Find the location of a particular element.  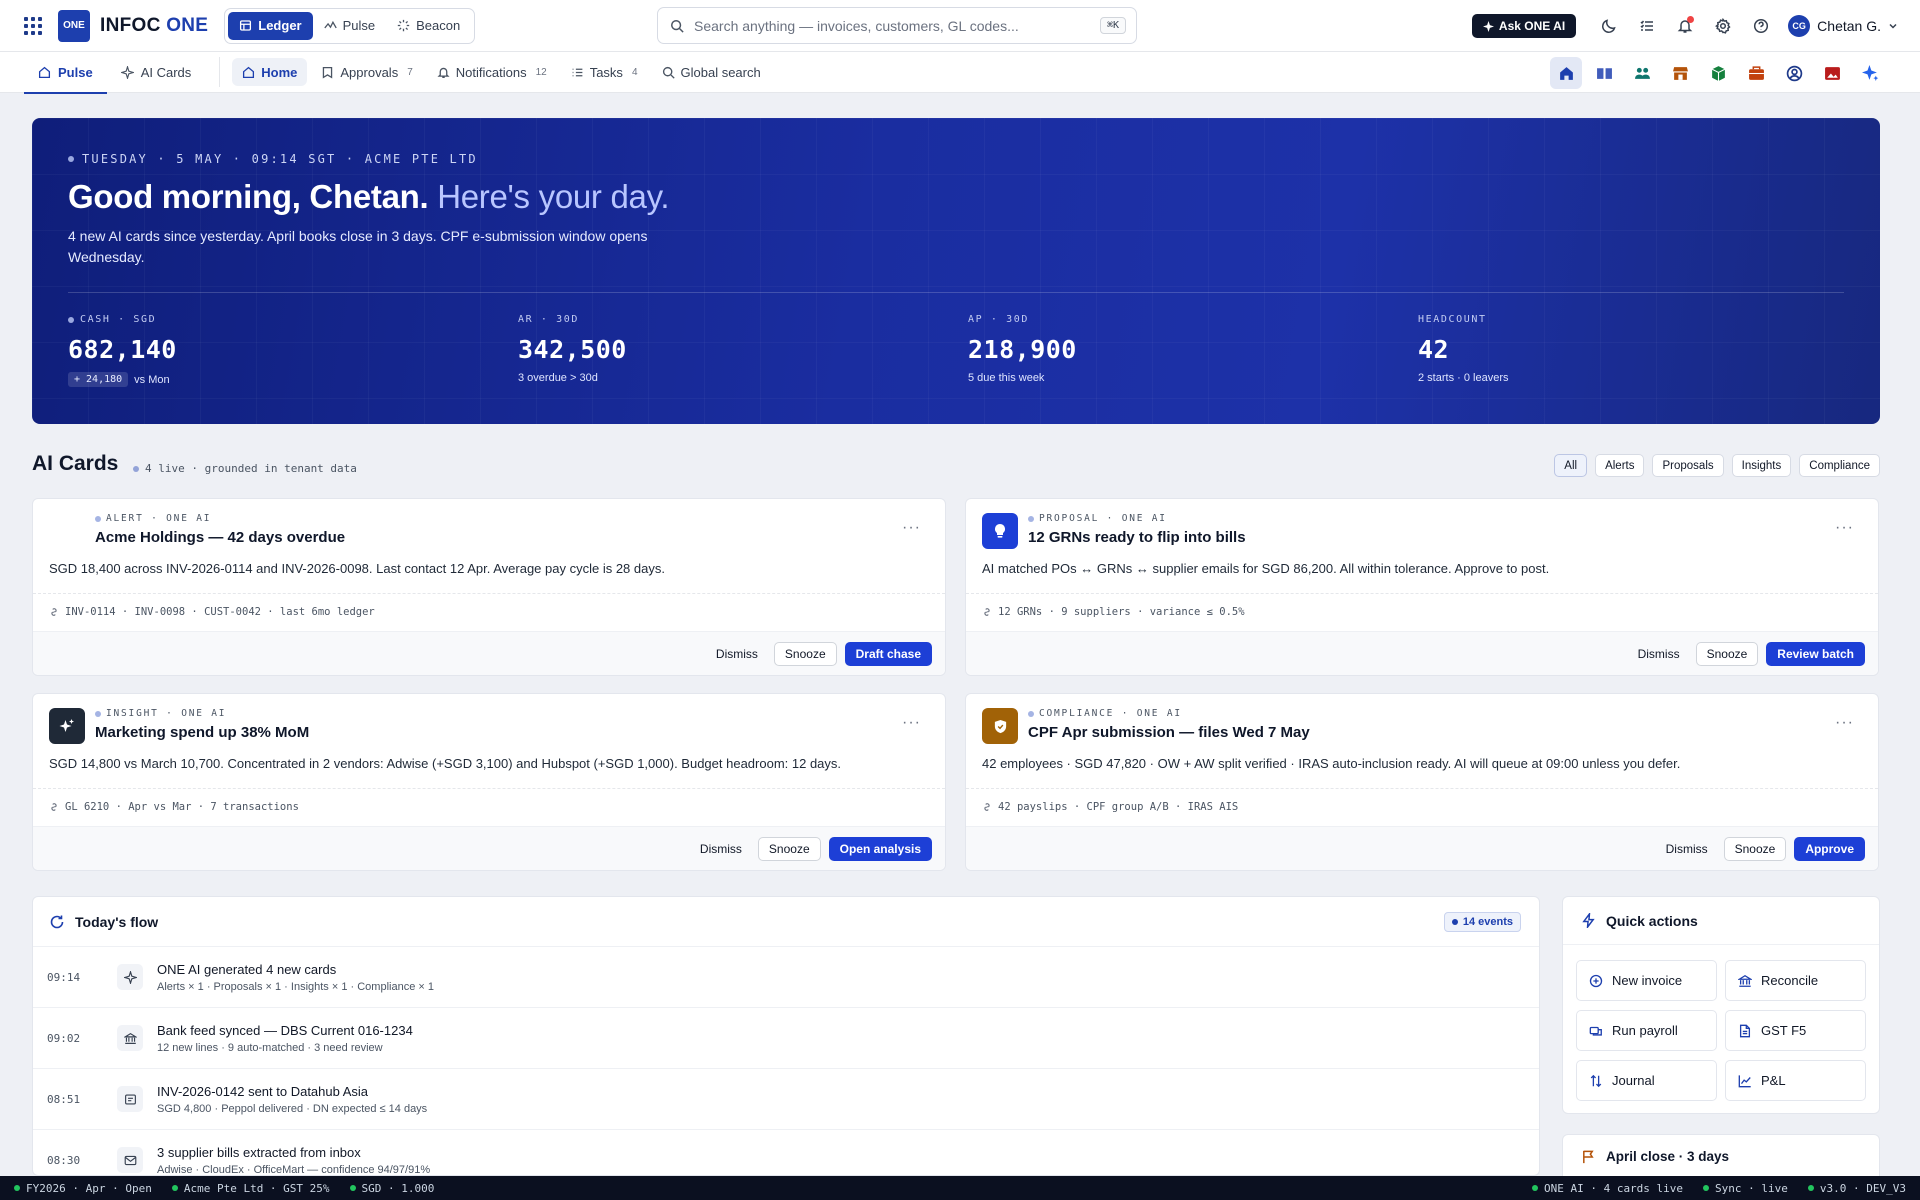

status-sync: Sync · live is located at coordinates (1745, 1188).